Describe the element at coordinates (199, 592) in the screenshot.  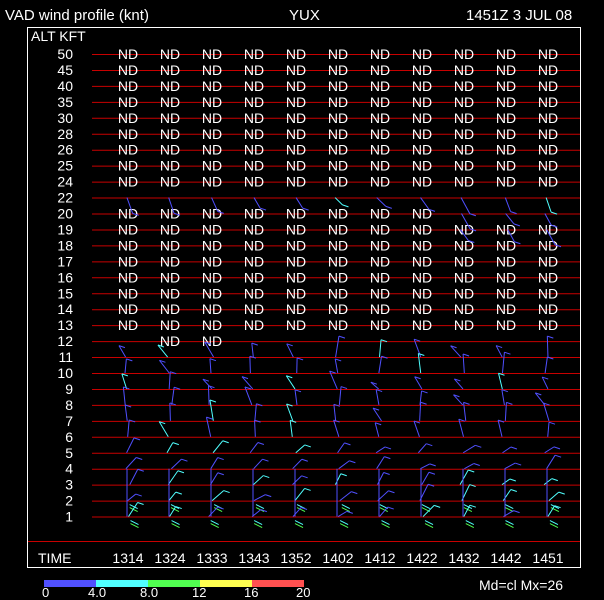
I see `legend-label: 12` at that location.